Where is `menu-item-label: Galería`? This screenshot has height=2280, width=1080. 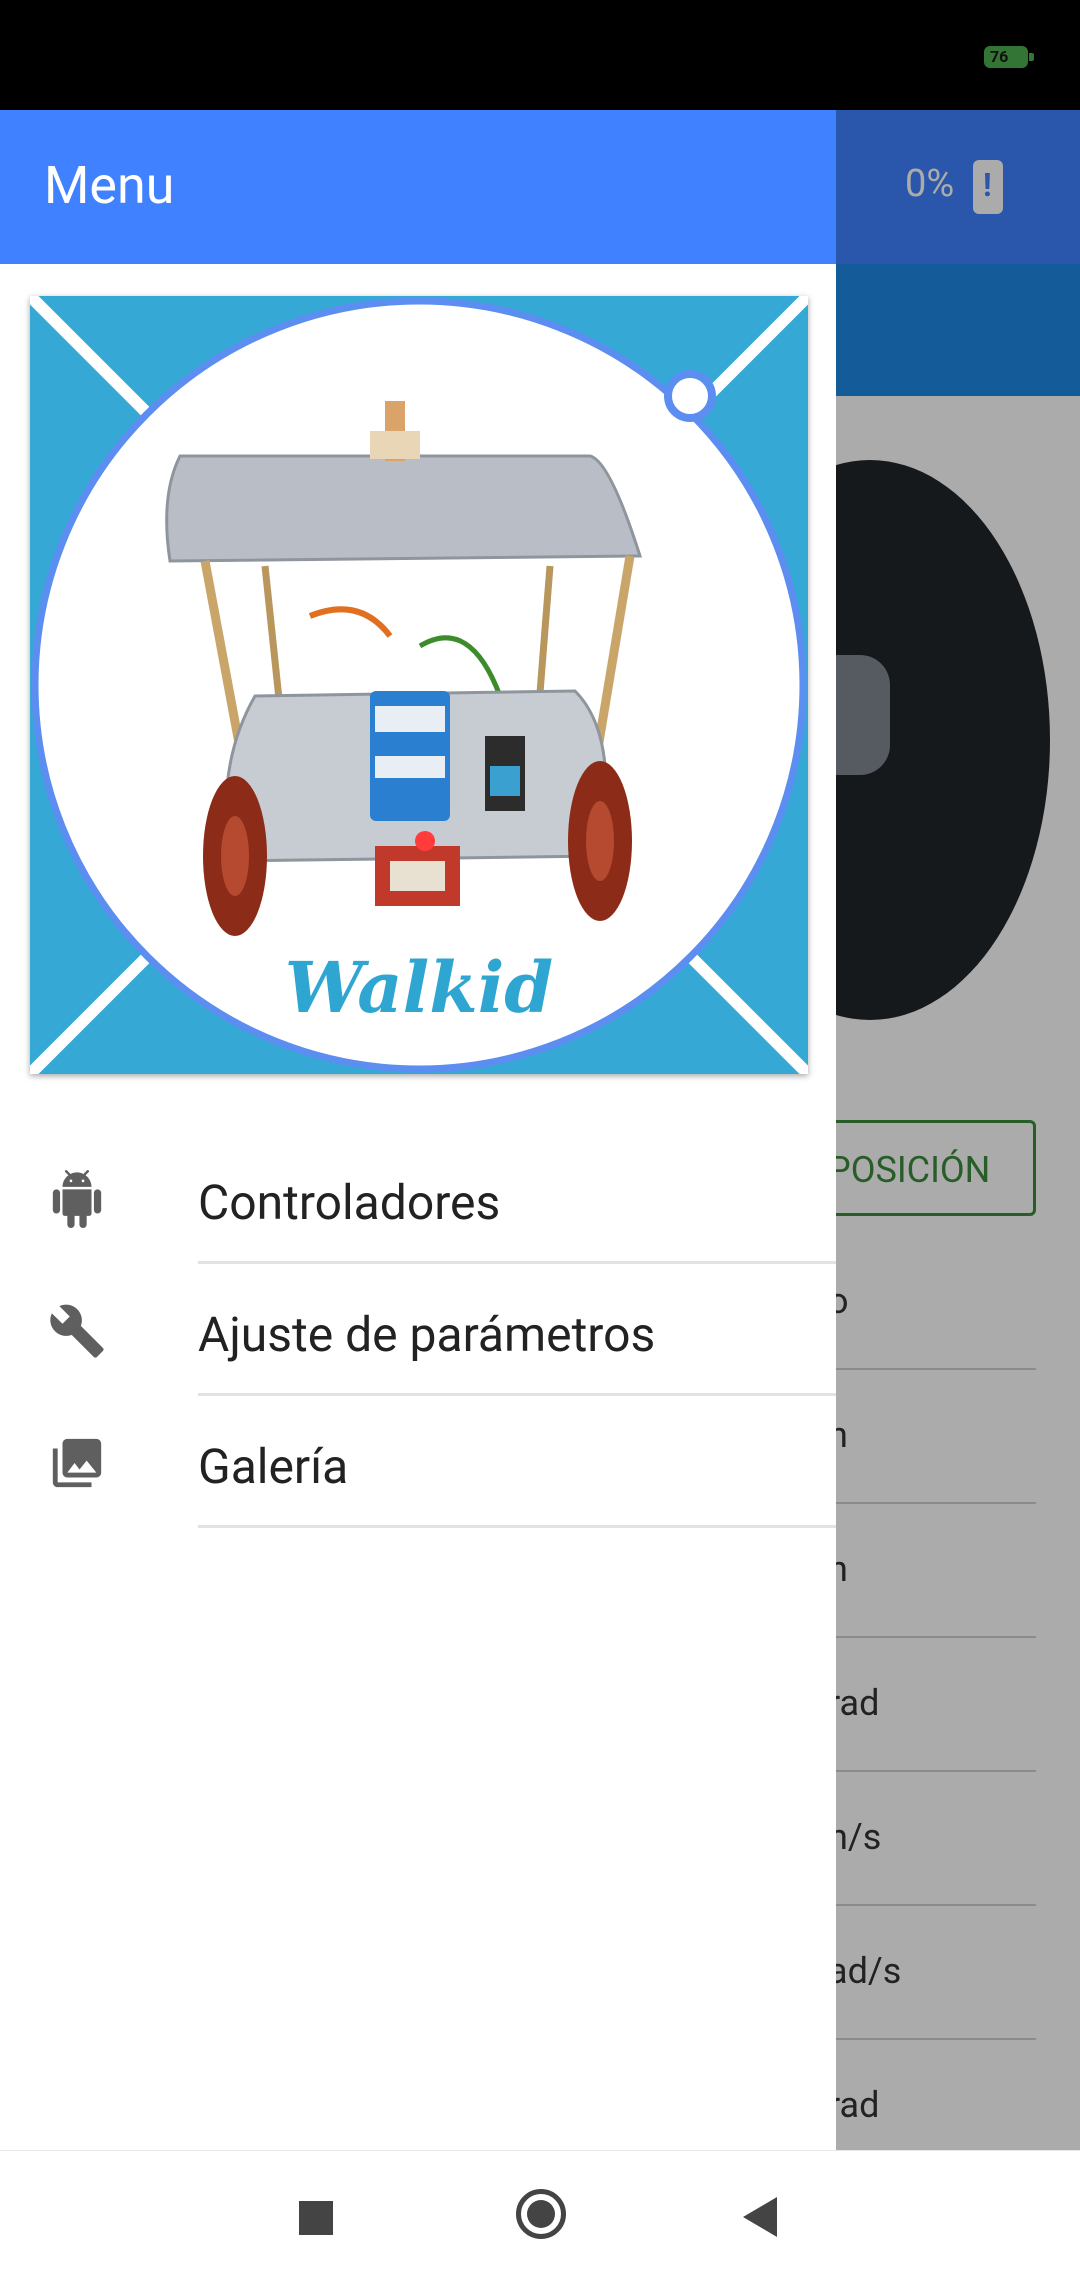
menu-item-label: Galería is located at coordinates (273, 1466).